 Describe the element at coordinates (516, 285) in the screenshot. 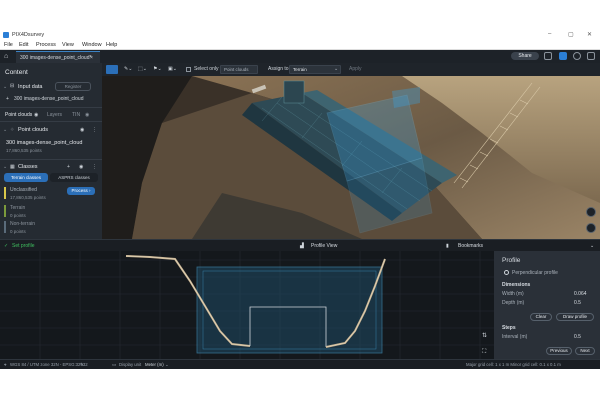

I see `dimensions-title: Dimensions` at that location.